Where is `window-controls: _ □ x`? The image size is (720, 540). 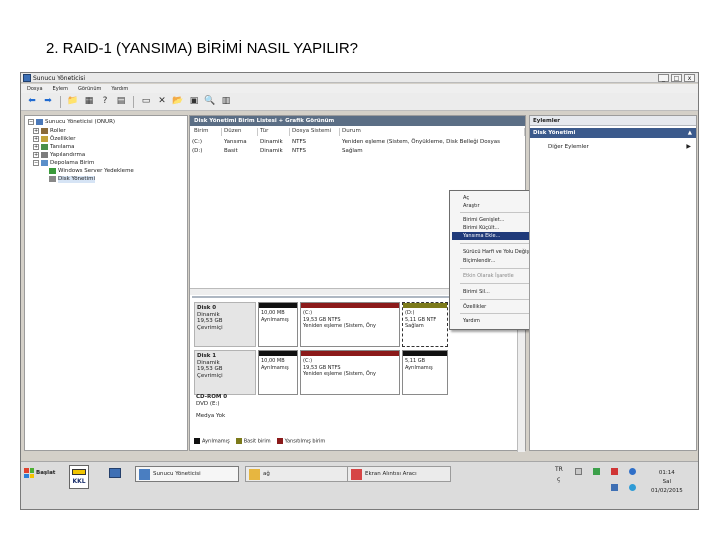 window-controls: _ □ x is located at coordinates (676, 78).